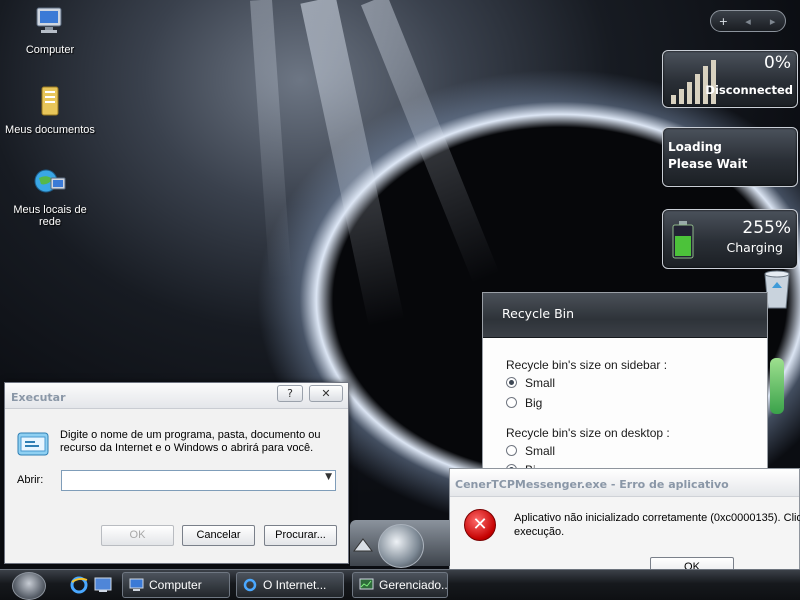 Image resolution: width=800 pixels, height=600 pixels. Describe the element at coordinates (730, 239) in the screenshot. I see `battery-gadget: 255% Charging` at that location.